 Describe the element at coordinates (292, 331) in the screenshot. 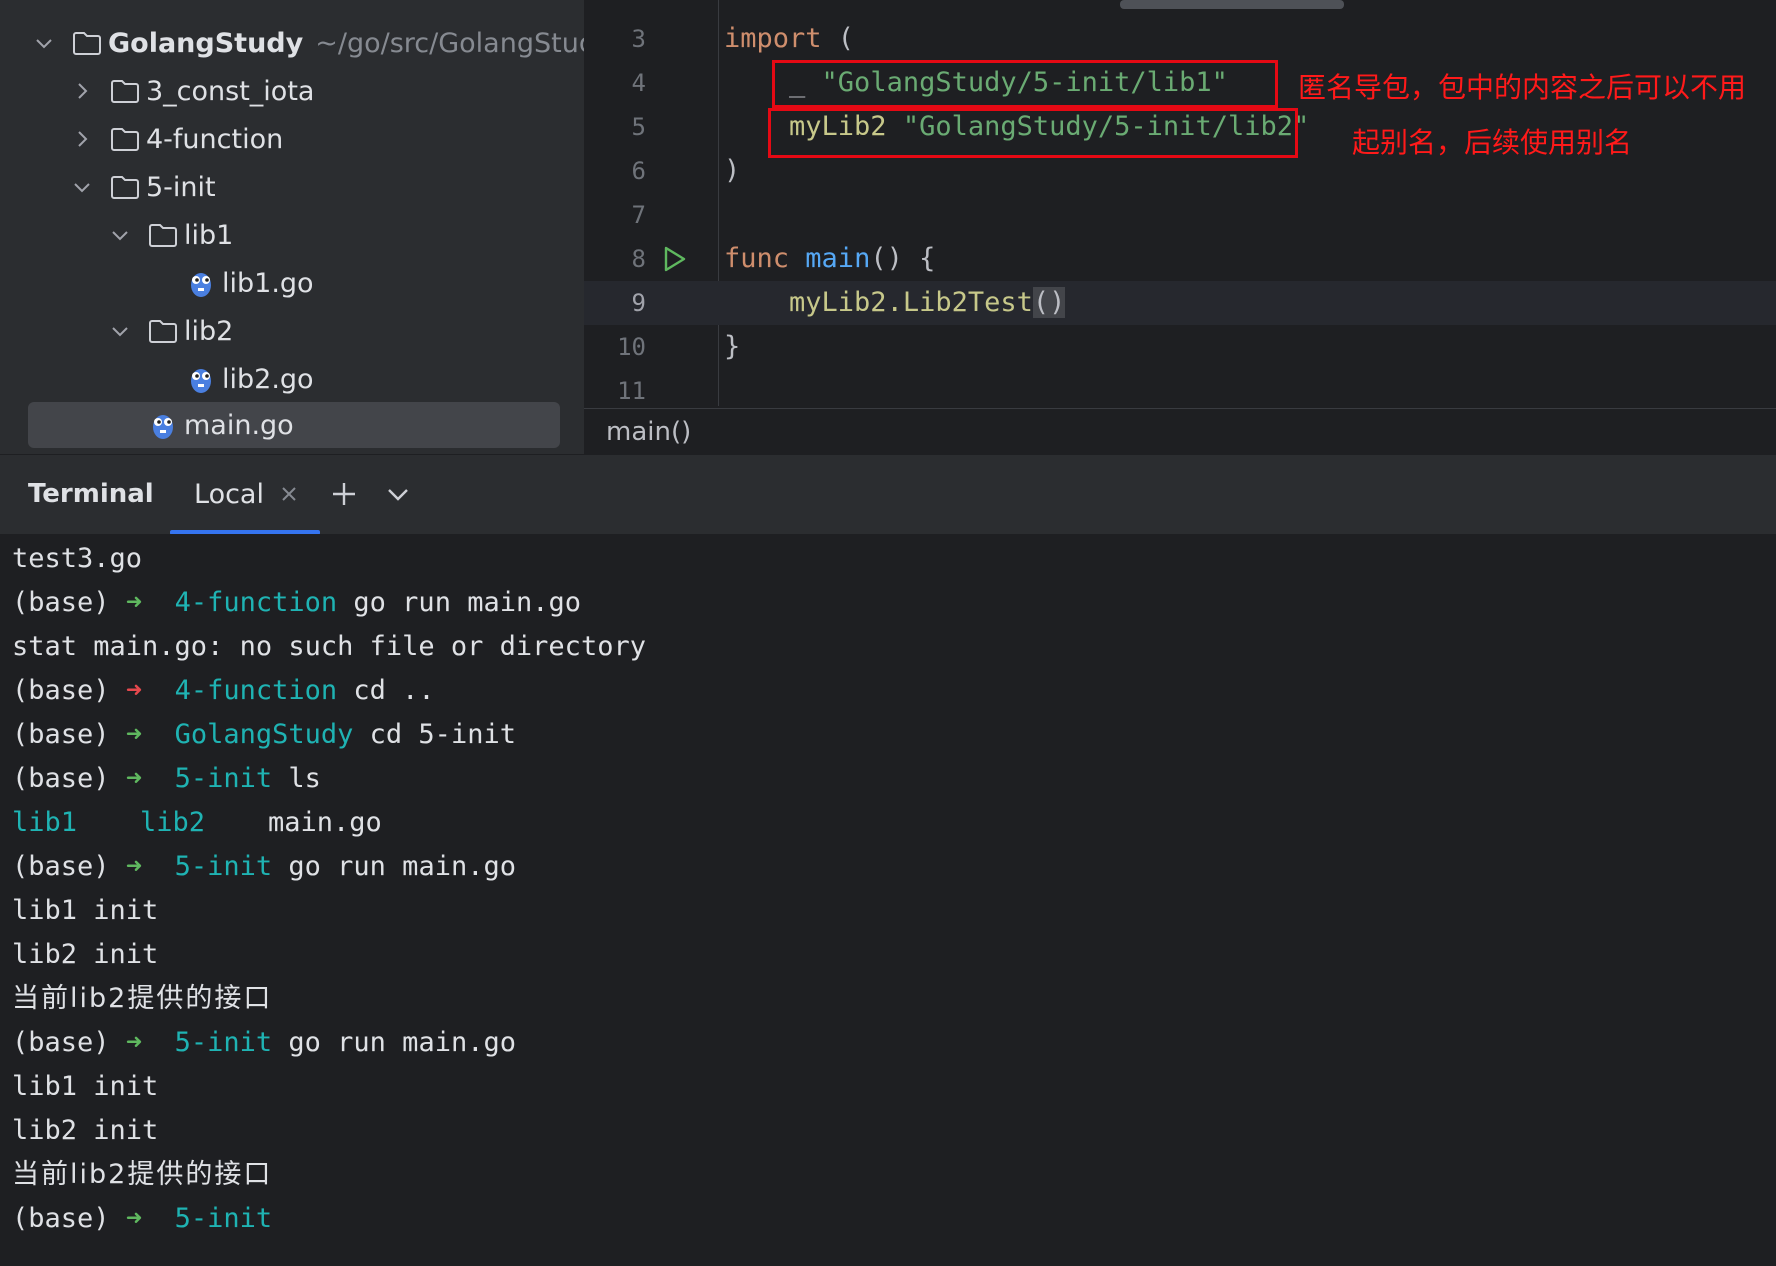

I see `tree-item-lib2: lib2` at that location.